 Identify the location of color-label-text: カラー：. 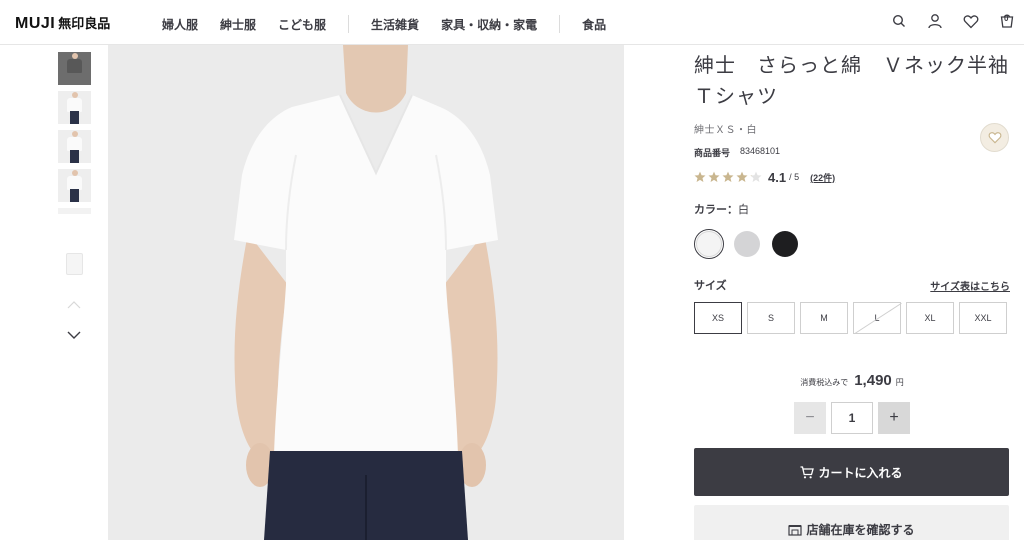
(716, 210).